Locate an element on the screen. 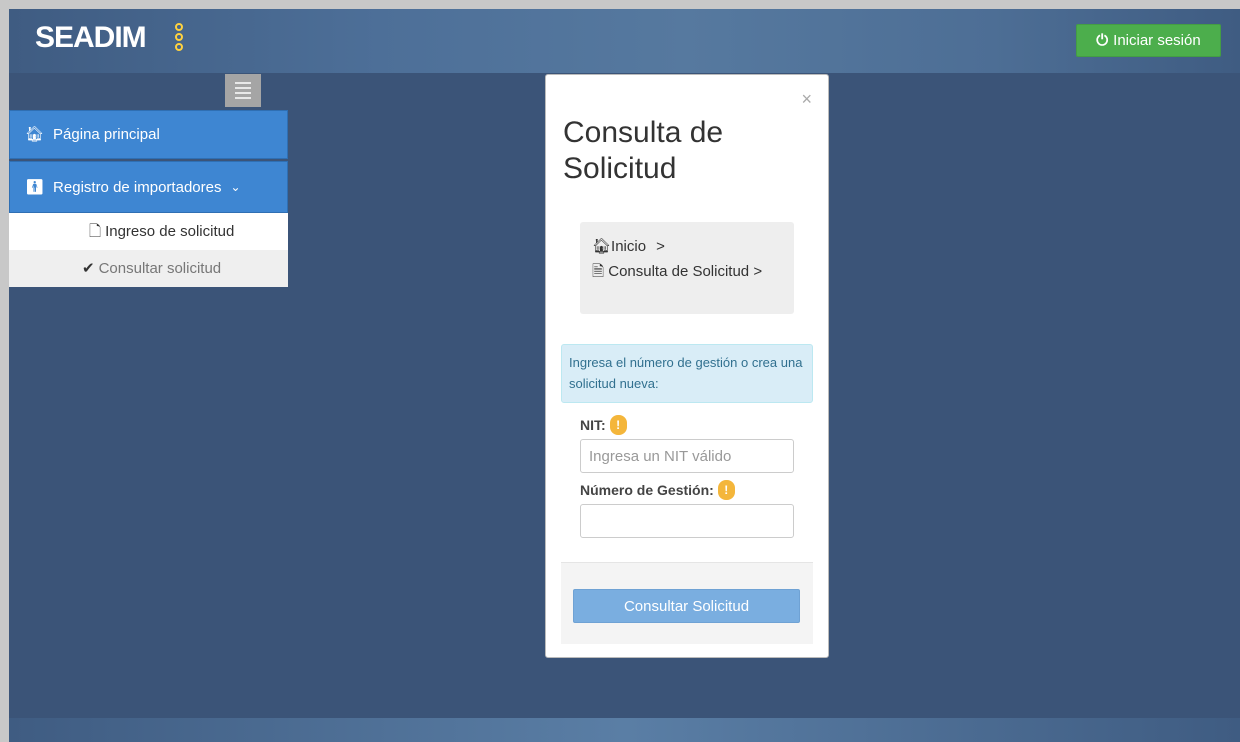  top-navbar: SEADIM ⏻ Iniciar sesión is located at coordinates (624, 41).